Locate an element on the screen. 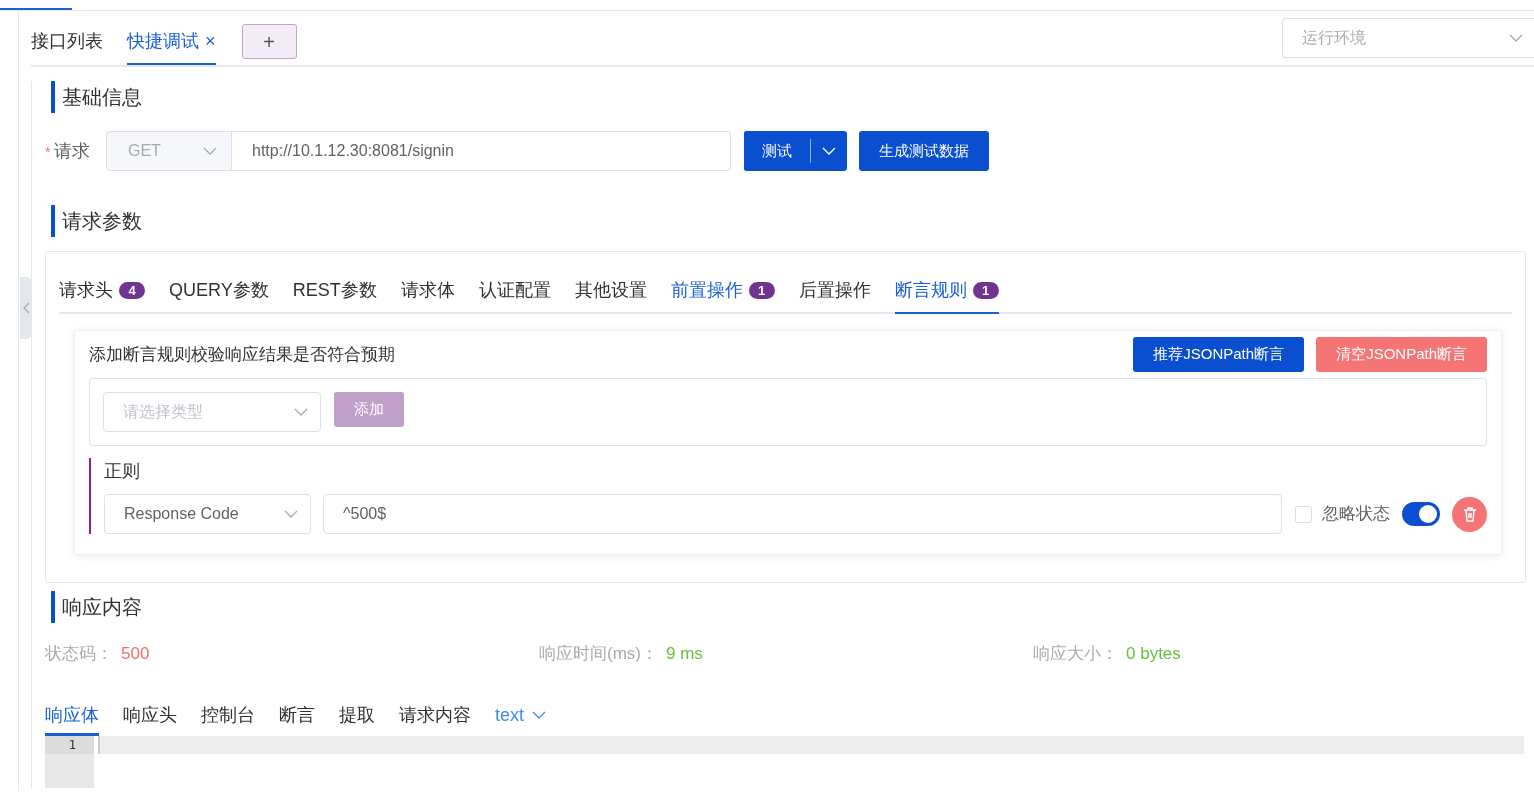  stat-value: 9 ms is located at coordinates (684, 653).